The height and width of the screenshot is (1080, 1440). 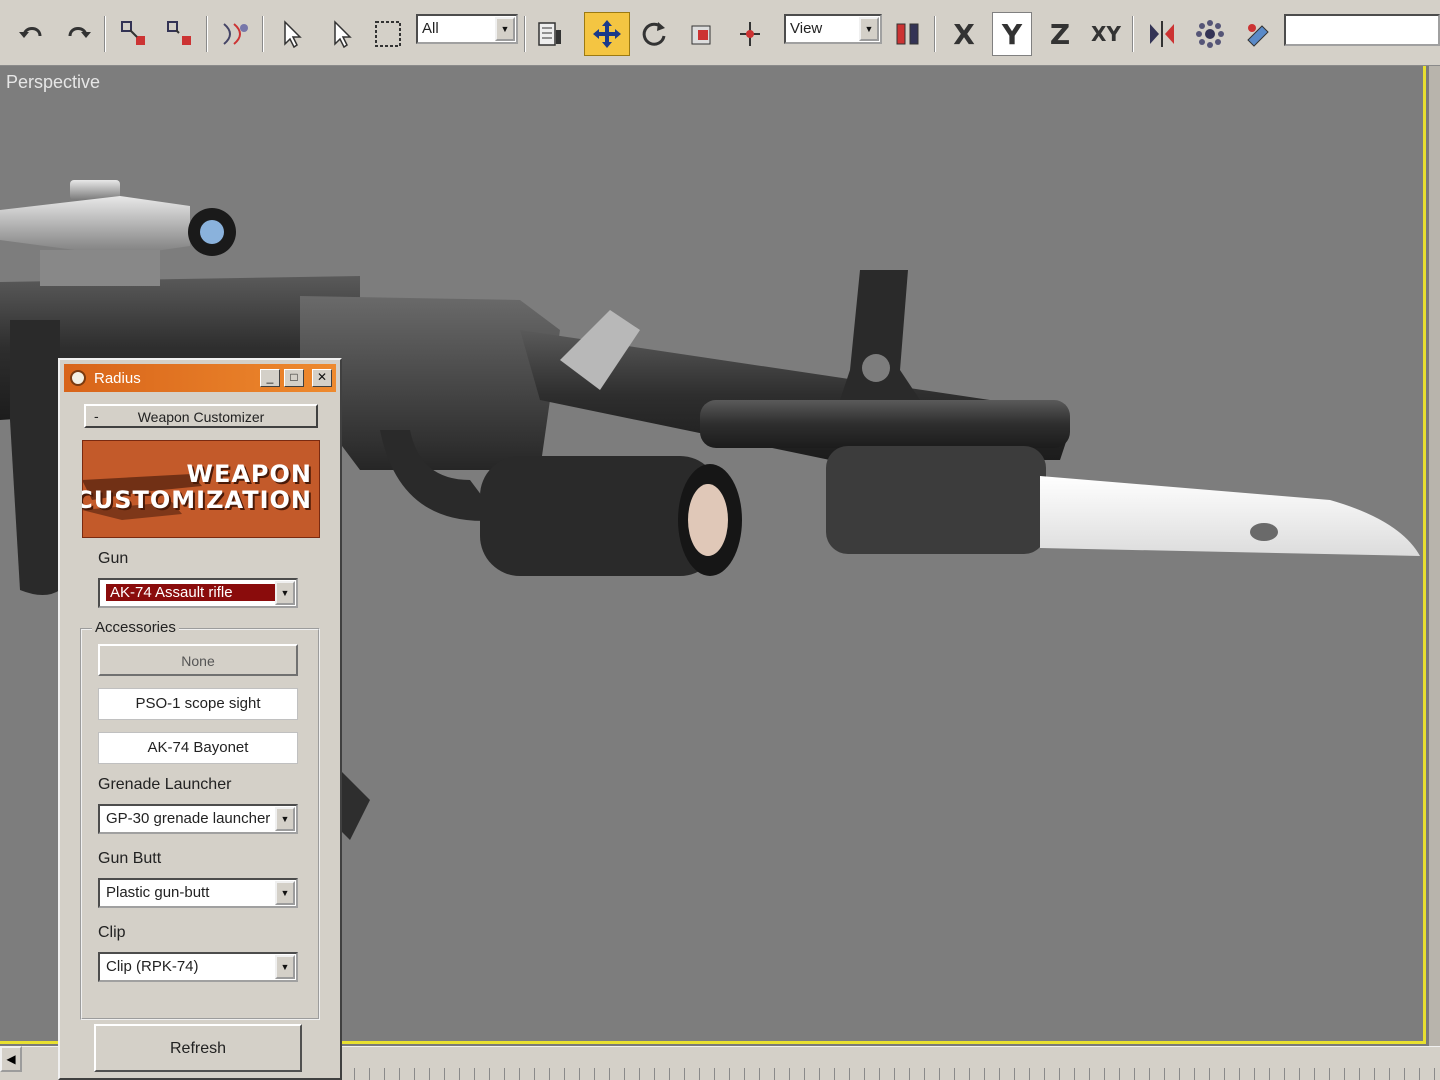 I want to click on restrict-xy-button: XY, so click(x=1106, y=34).